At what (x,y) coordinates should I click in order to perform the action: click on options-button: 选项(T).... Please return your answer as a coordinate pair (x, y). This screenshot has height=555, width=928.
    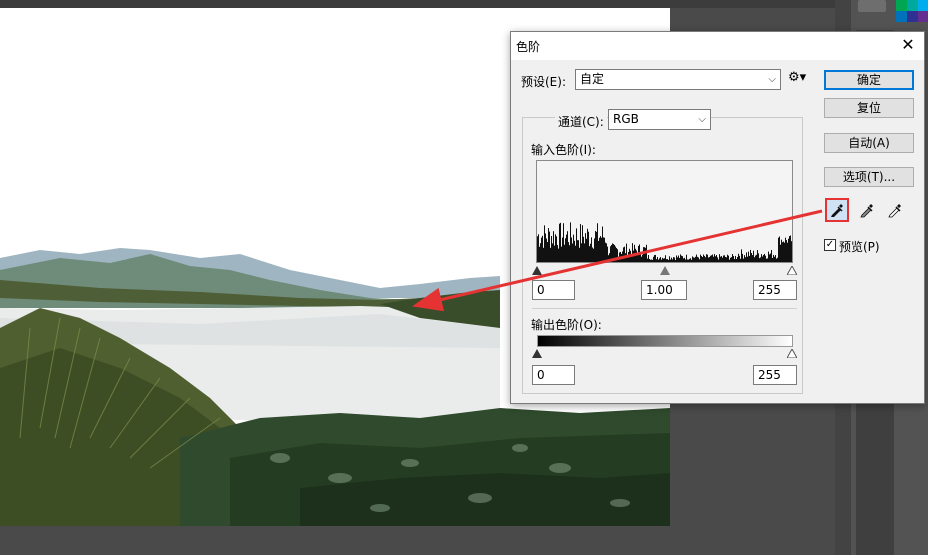
    Looking at the image, I should click on (869, 177).